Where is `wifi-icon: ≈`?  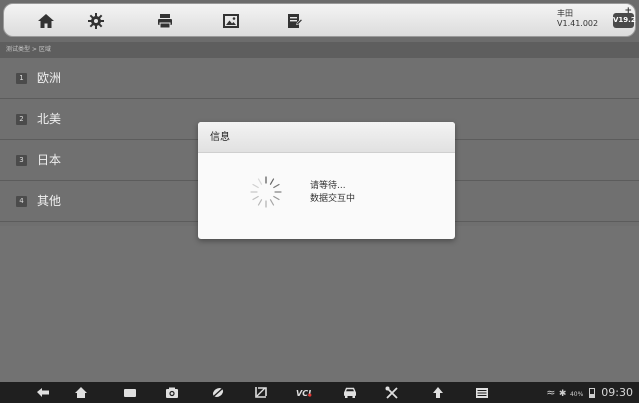 wifi-icon: ≈ is located at coordinates (551, 392).